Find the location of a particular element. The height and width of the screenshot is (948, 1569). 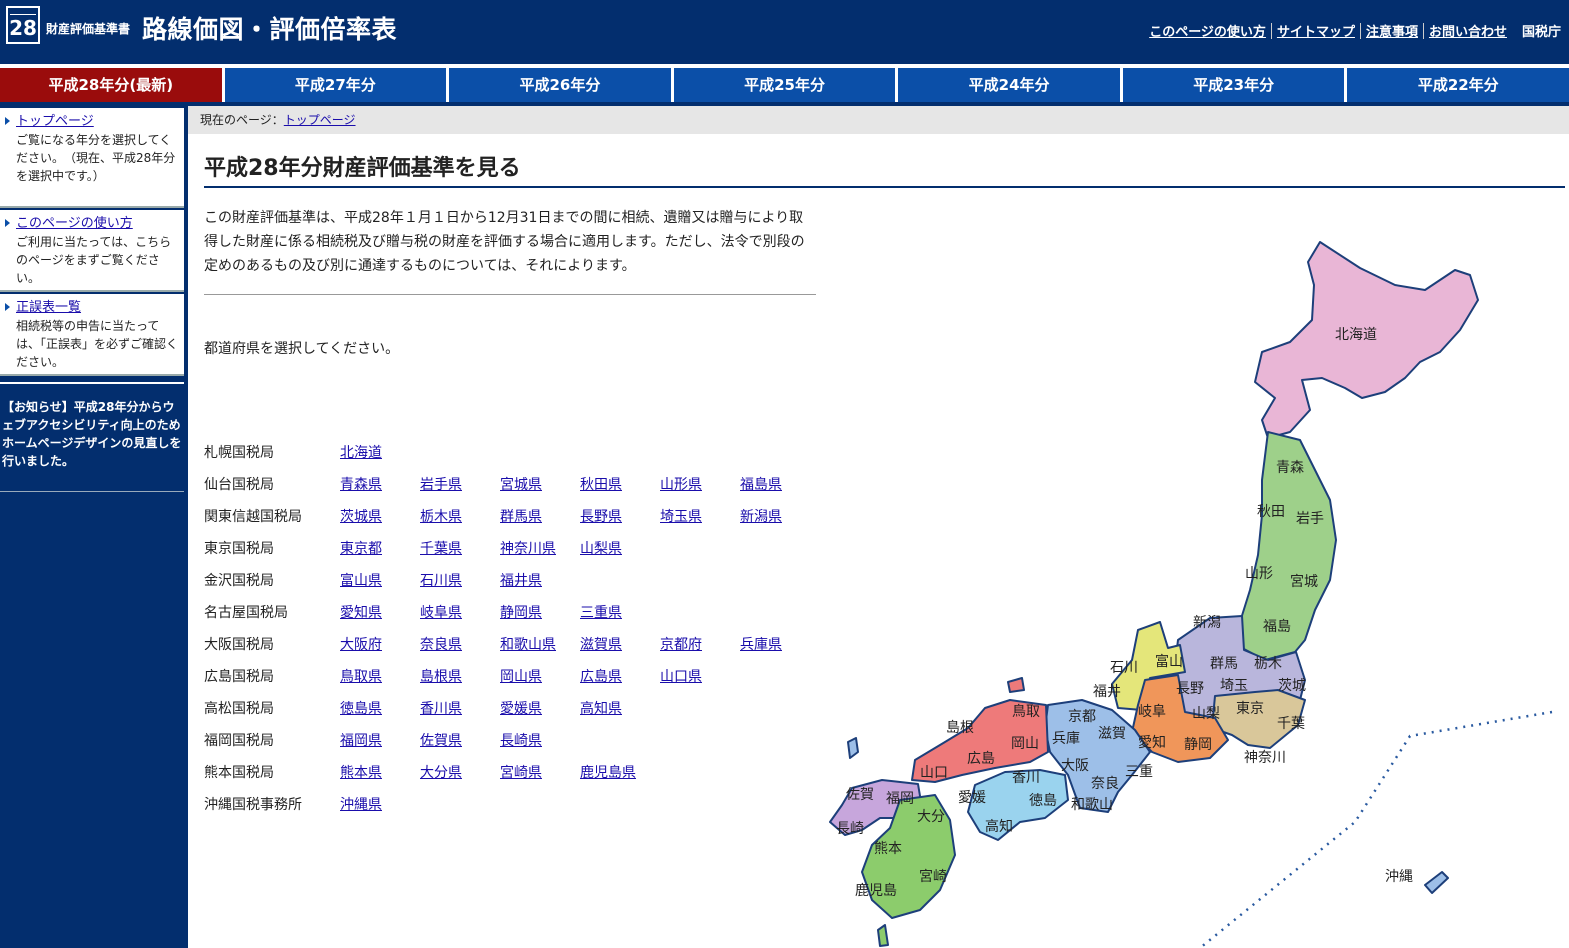

pref-link: 岐阜県 is located at coordinates (441, 613).